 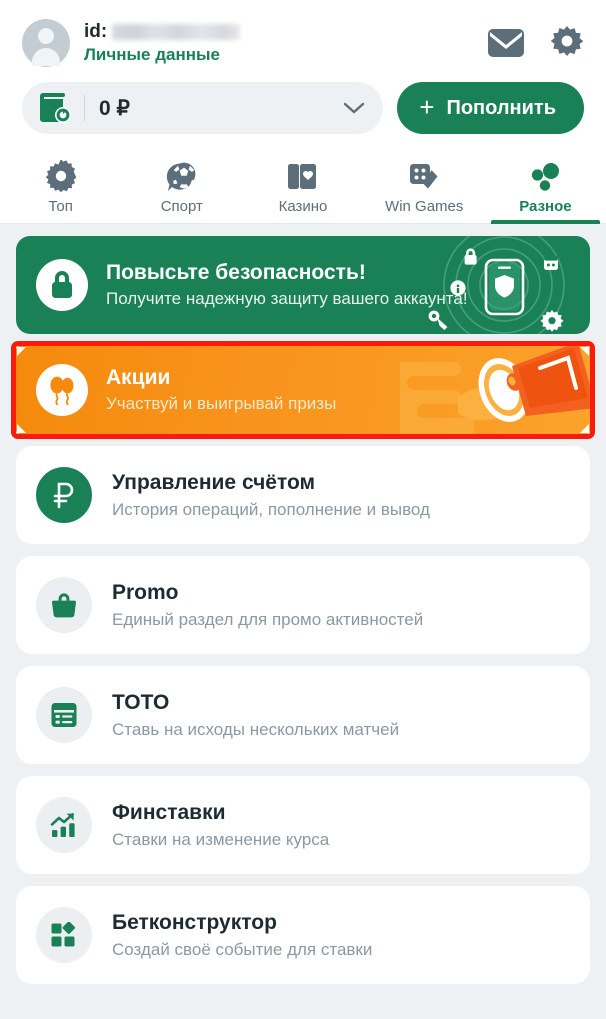 What do you see at coordinates (64, 825) in the screenshot?
I see `chart-arrow-icon` at bounding box center [64, 825].